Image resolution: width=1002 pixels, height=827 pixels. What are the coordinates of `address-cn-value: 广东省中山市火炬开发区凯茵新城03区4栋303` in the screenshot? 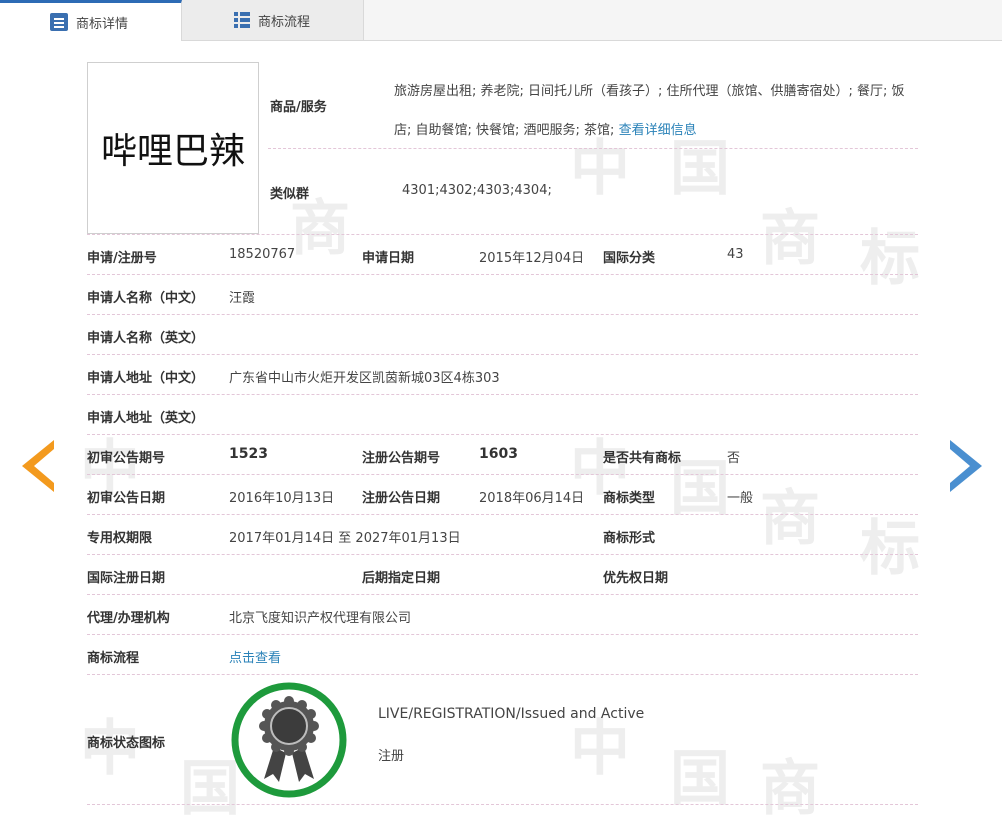 It's located at (364, 378).